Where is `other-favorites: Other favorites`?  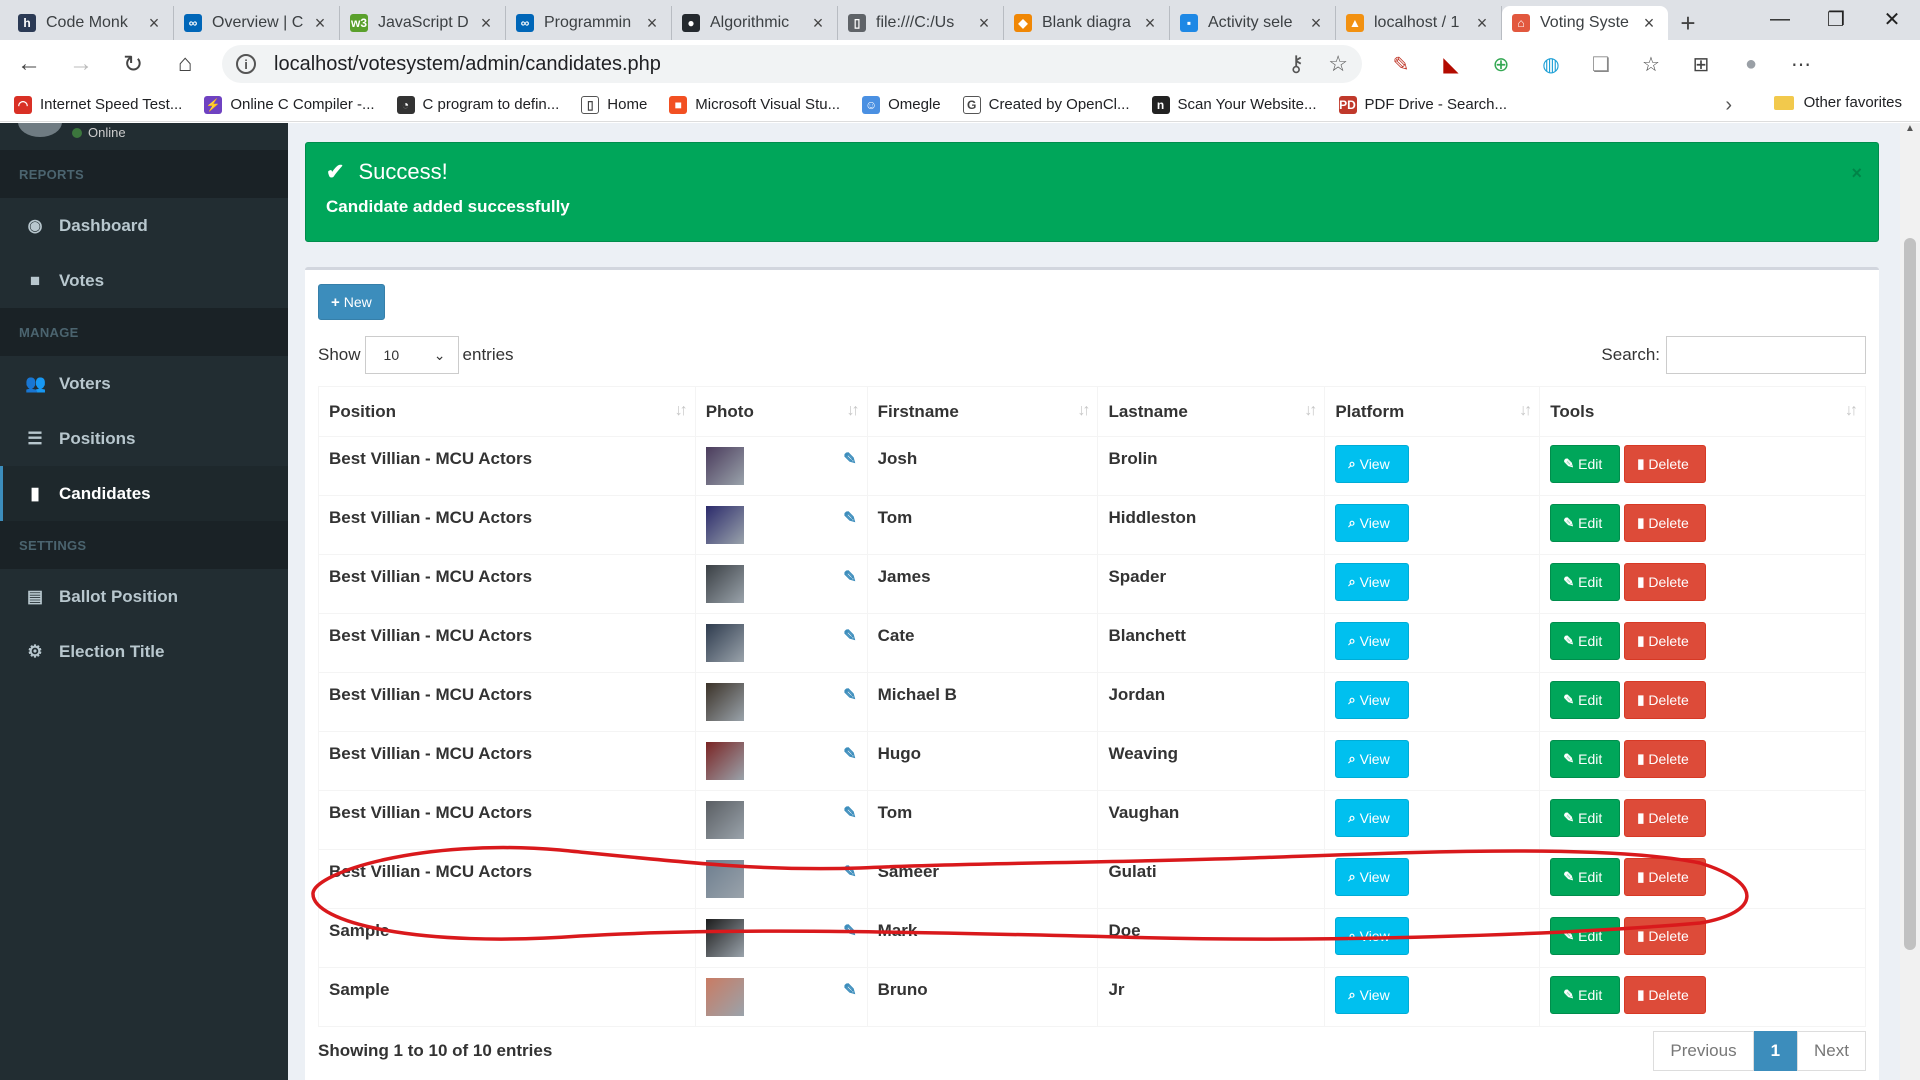
other-favorites: Other favorites is located at coordinates (1837, 102).